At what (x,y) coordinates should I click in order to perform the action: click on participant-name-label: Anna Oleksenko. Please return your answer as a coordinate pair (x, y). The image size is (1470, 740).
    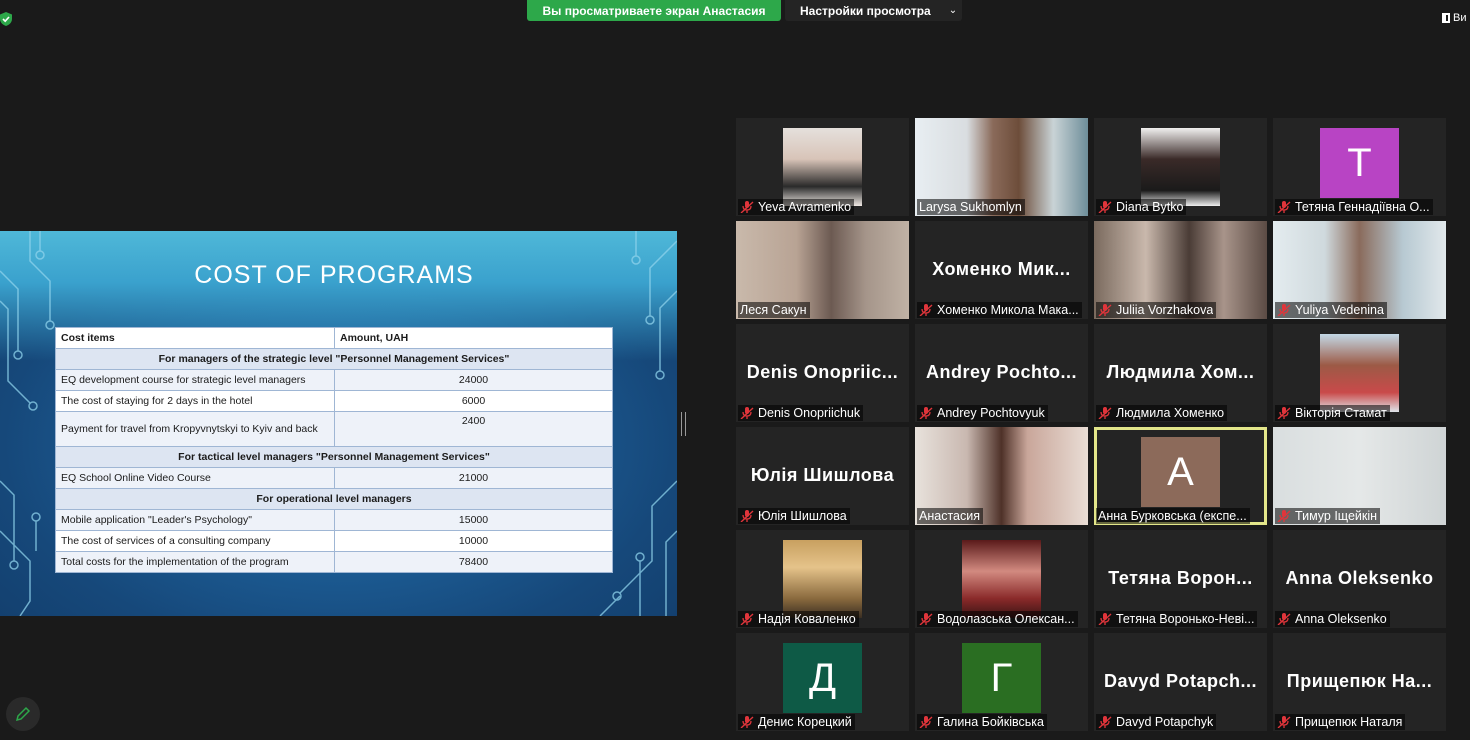
    Looking at the image, I should click on (1332, 619).